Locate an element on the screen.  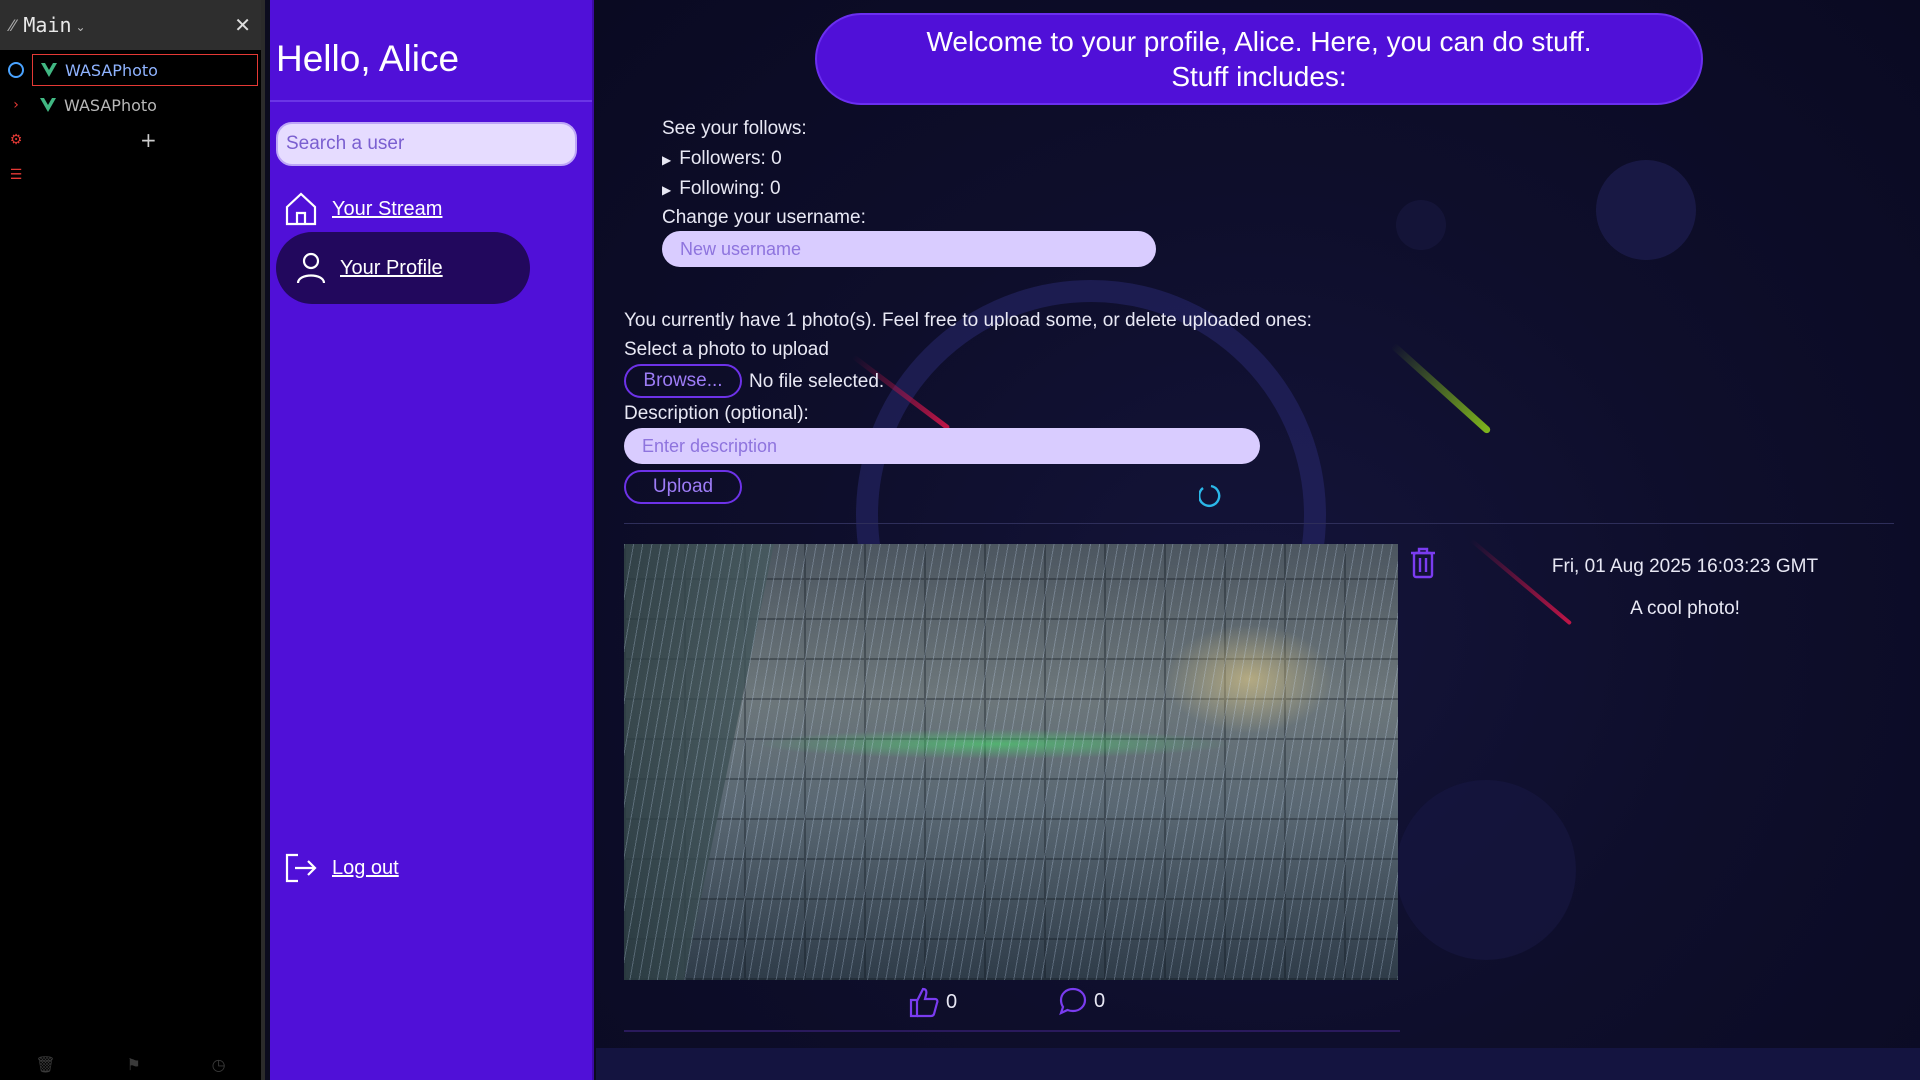
change-username-label: Change your username: is located at coordinates (764, 217).